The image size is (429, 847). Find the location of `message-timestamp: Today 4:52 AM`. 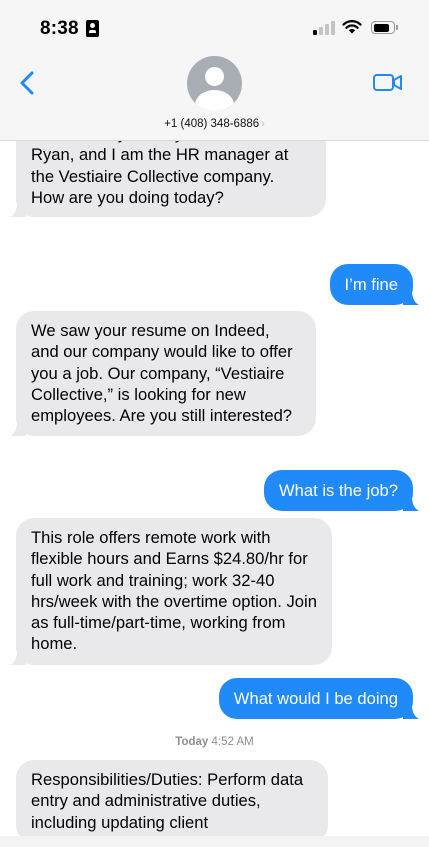

message-timestamp: Today 4:52 AM is located at coordinates (214, 742).